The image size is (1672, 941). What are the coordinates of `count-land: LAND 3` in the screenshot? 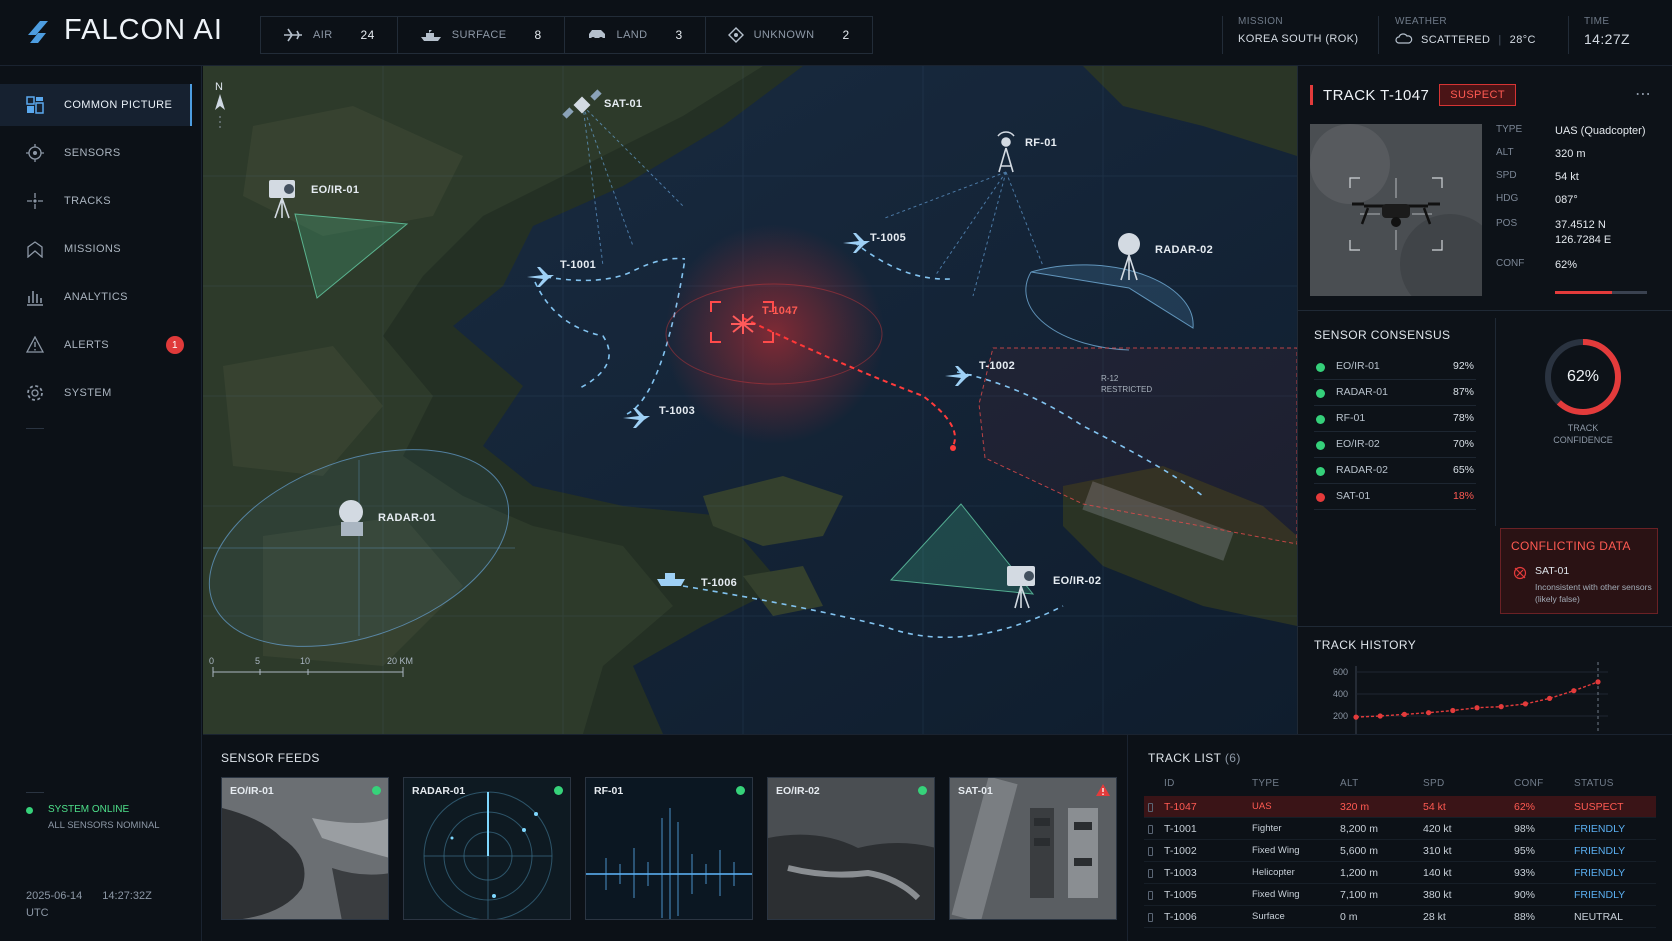 It's located at (635, 35).